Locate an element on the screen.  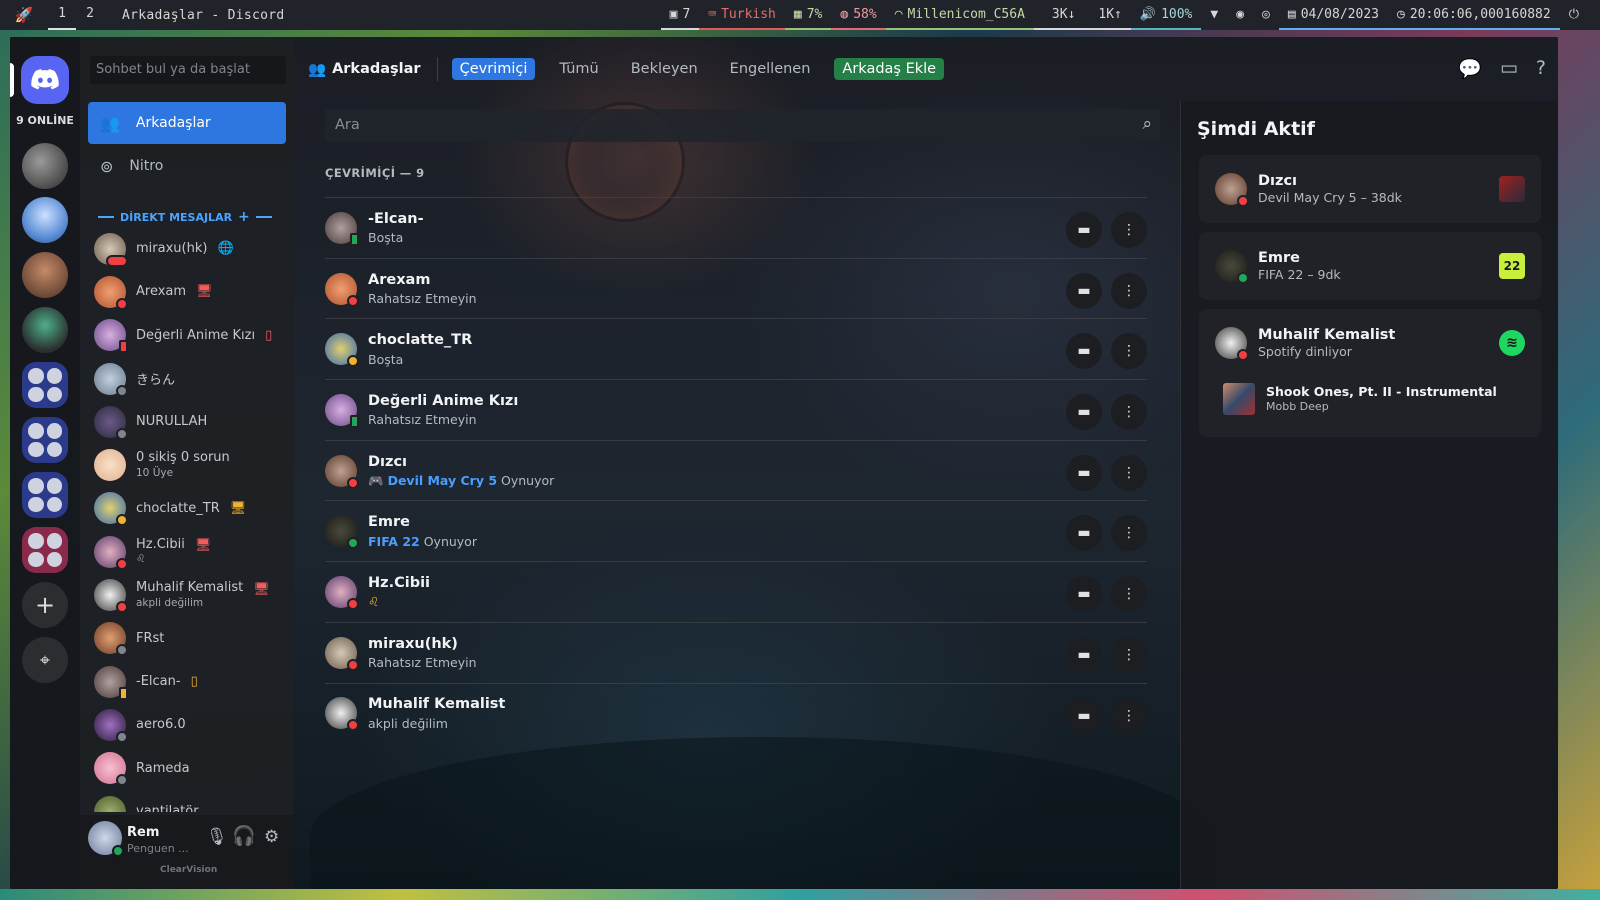
settings-gear-icon: ⚙ is located at coordinates (271, 837).